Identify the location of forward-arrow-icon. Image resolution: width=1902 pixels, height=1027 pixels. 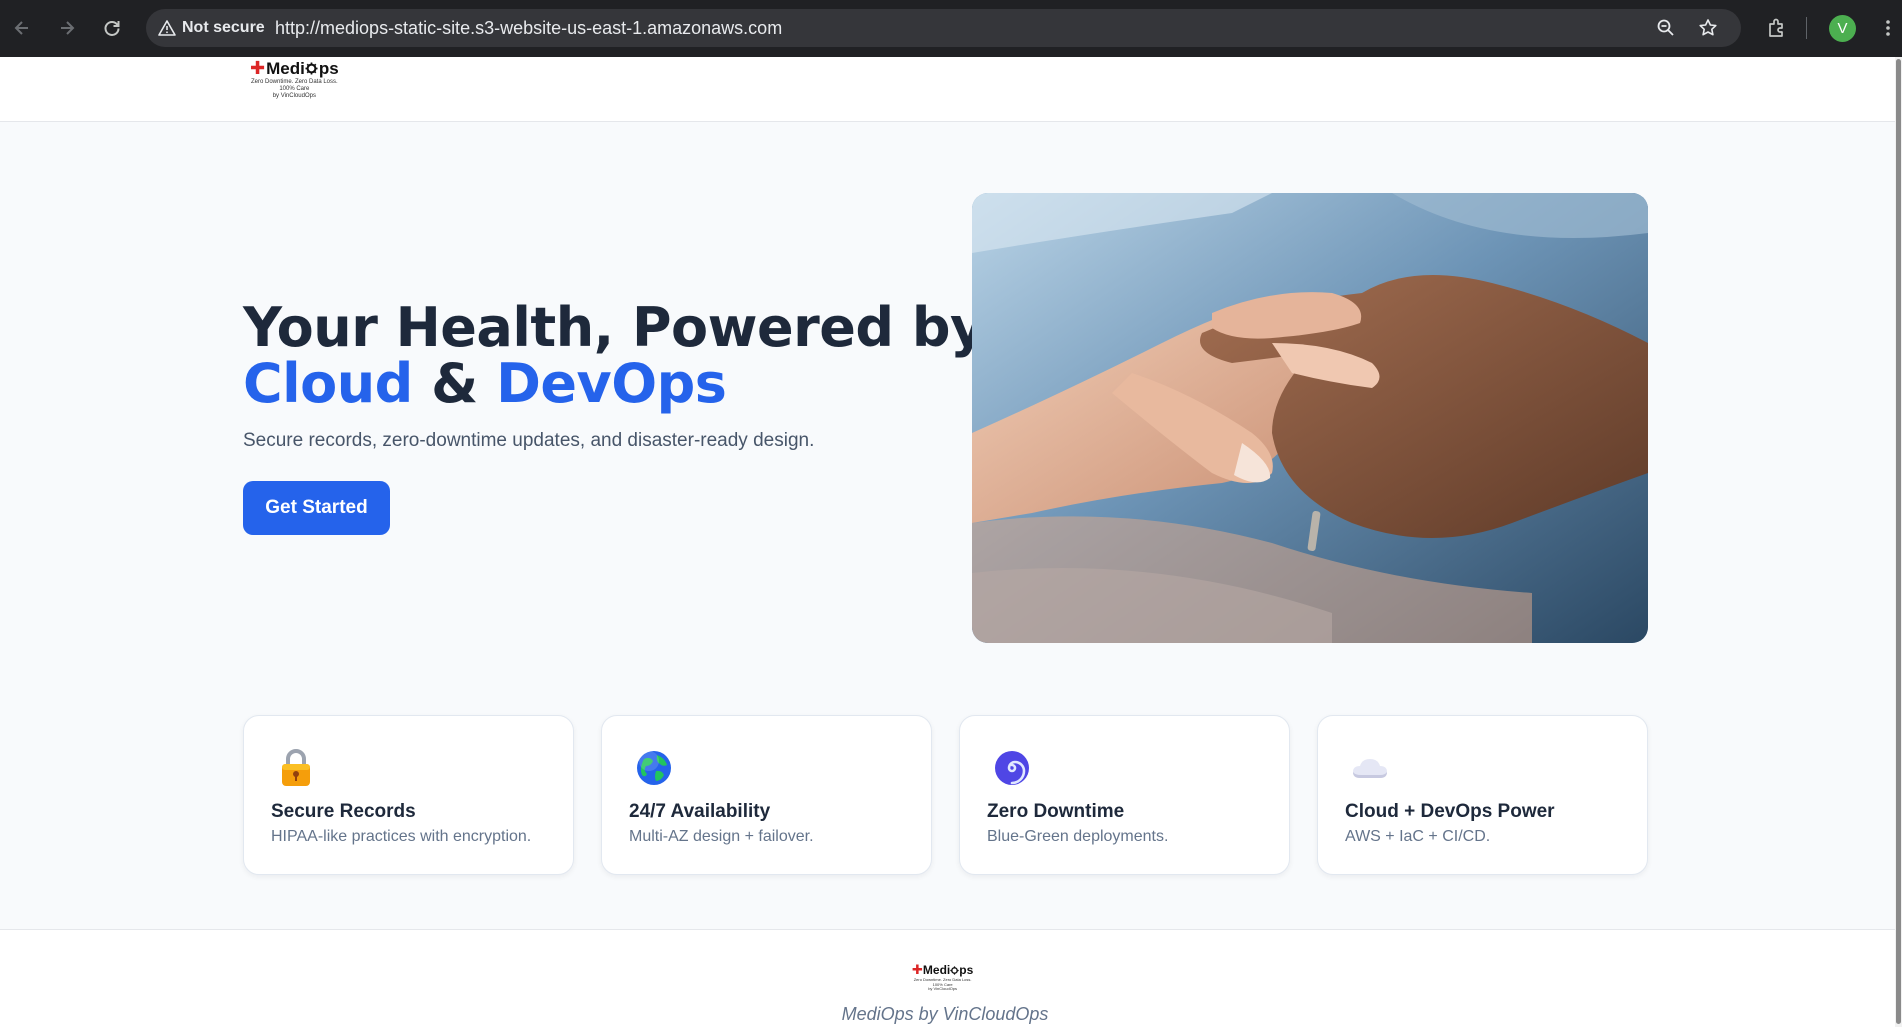
(67, 28).